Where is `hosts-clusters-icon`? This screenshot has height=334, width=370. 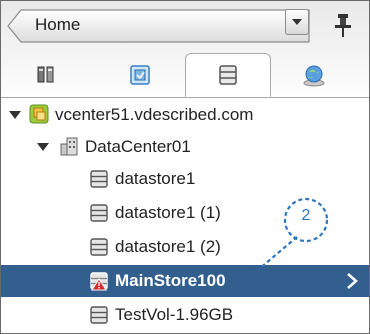
hosts-clusters-icon is located at coordinates (45, 74).